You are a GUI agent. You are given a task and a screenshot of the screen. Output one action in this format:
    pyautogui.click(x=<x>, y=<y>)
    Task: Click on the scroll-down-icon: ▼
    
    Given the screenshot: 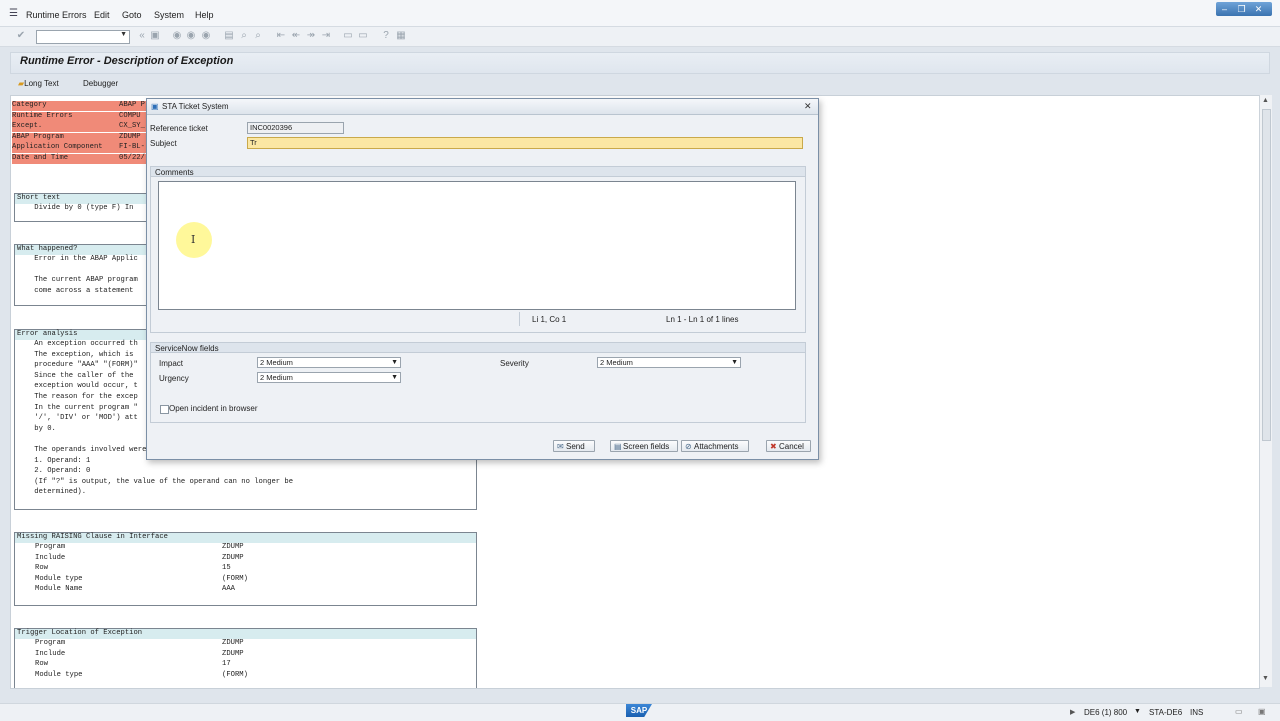 What is the action you would take?
    pyautogui.click(x=1265, y=678)
    